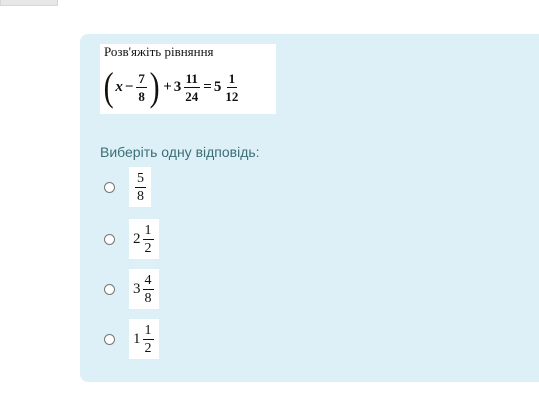  I want to click on answer-whole: 3, so click(137, 288).